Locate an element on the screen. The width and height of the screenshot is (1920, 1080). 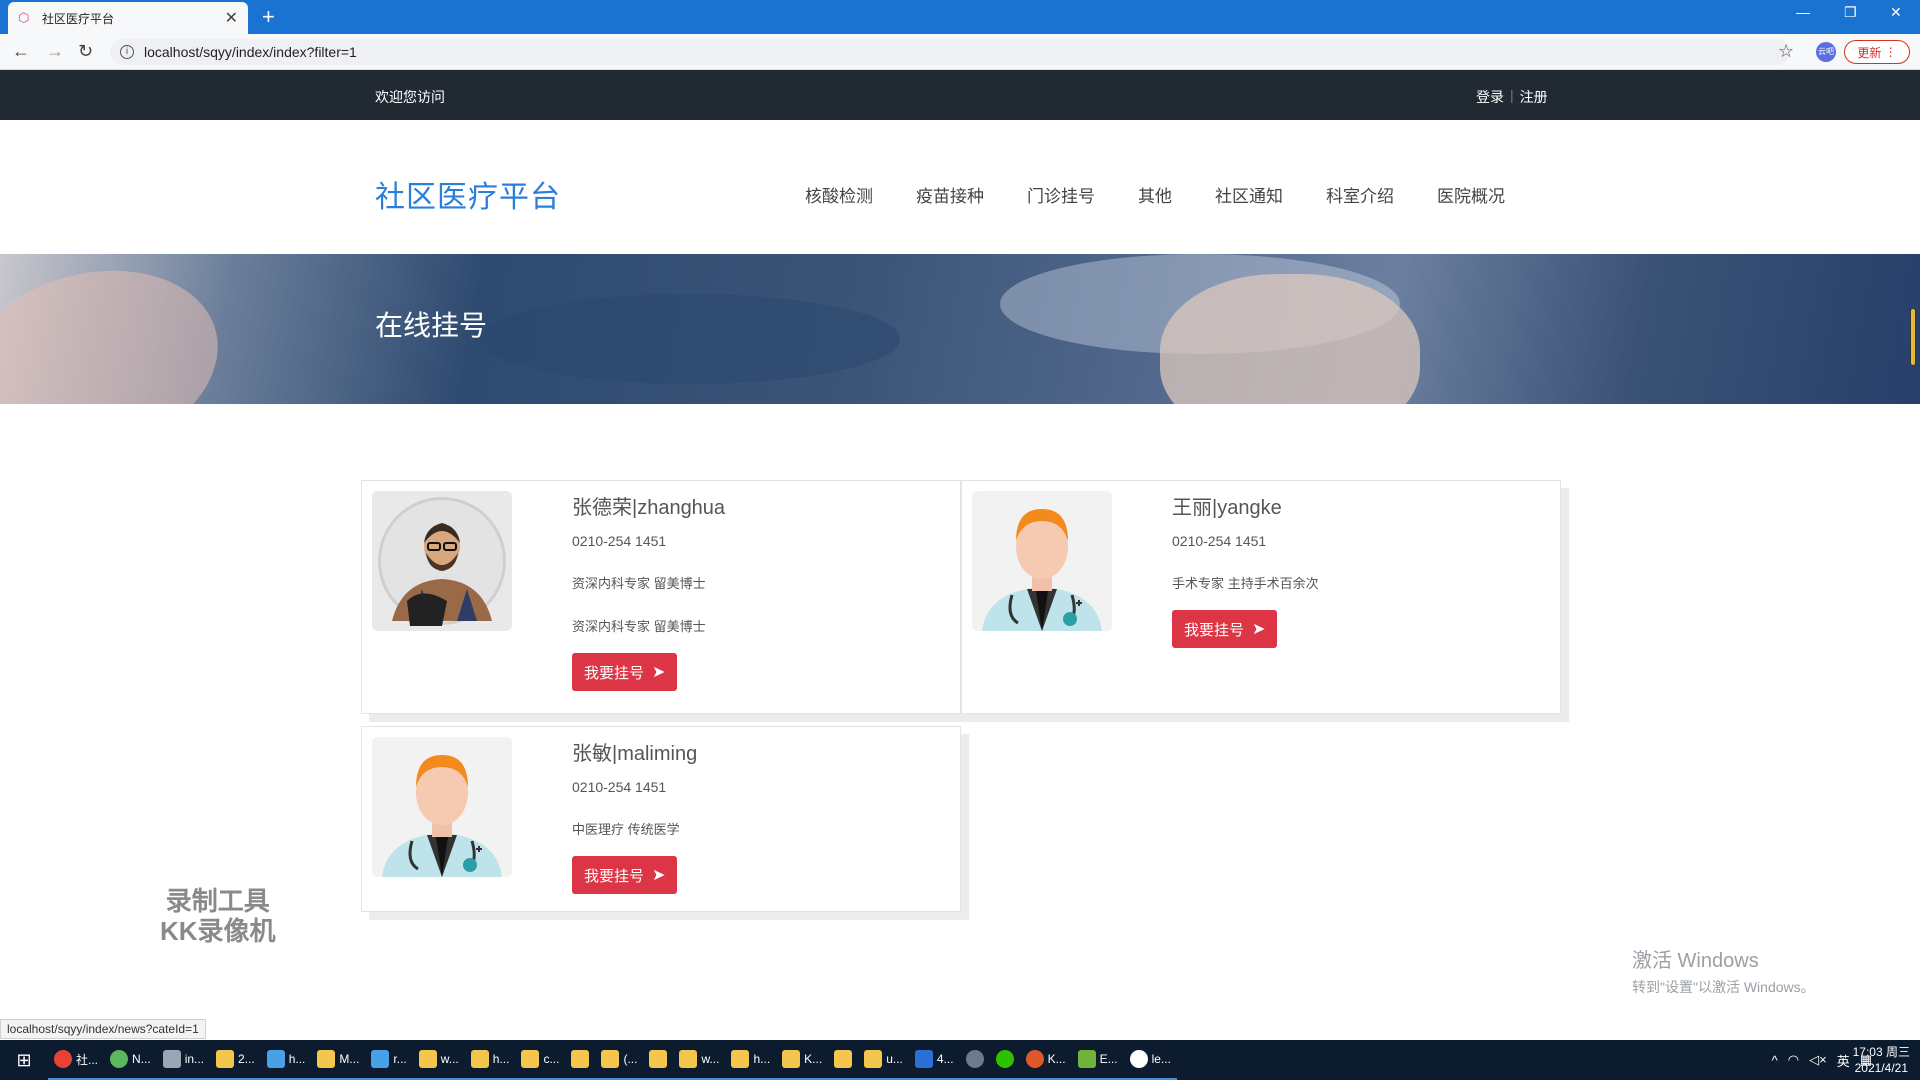
doctor-name: 王丽|yangke is located at coordinates (1227, 508).